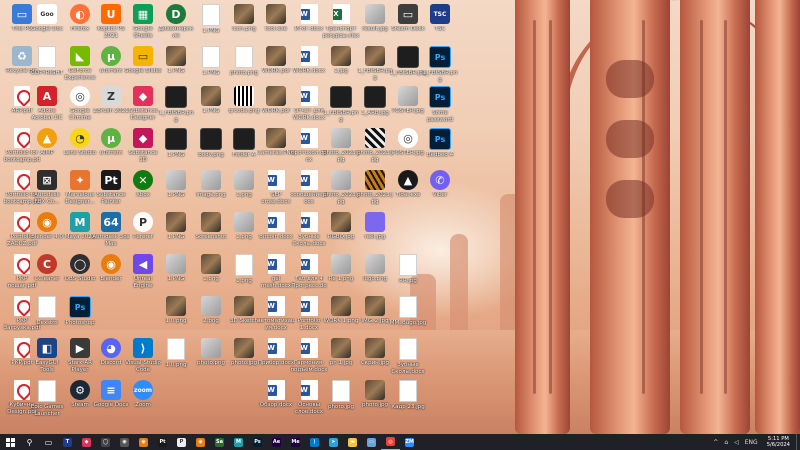 The width and height of the screenshot is (800, 450). What do you see at coordinates (124, 442) in the screenshot?
I see `taskbar-github-button: ◉` at bounding box center [124, 442].